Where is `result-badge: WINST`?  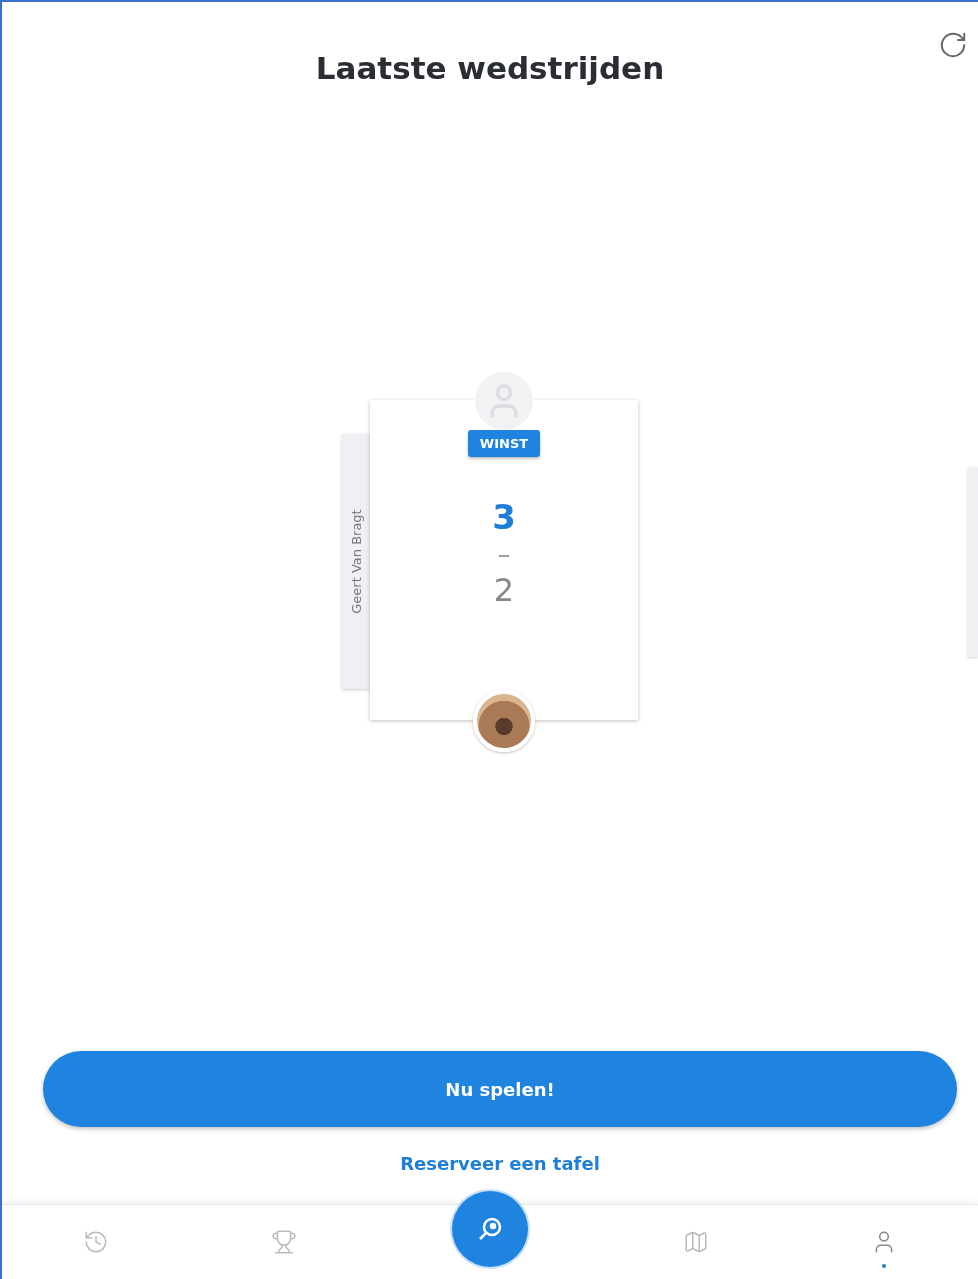 result-badge: WINST is located at coordinates (504, 443).